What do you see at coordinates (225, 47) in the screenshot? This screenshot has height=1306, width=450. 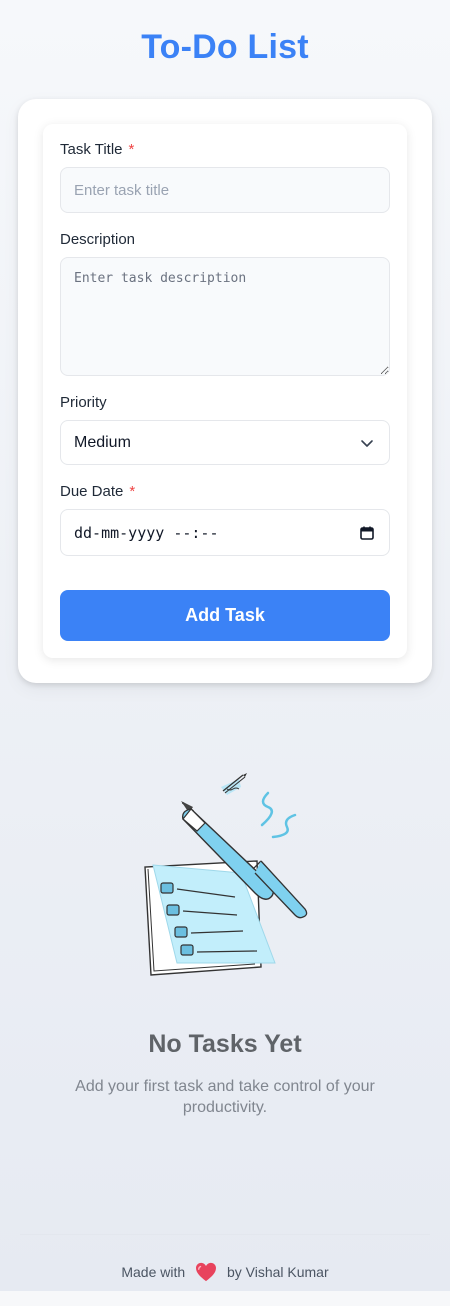 I see `page-title: To-Do List` at bounding box center [225, 47].